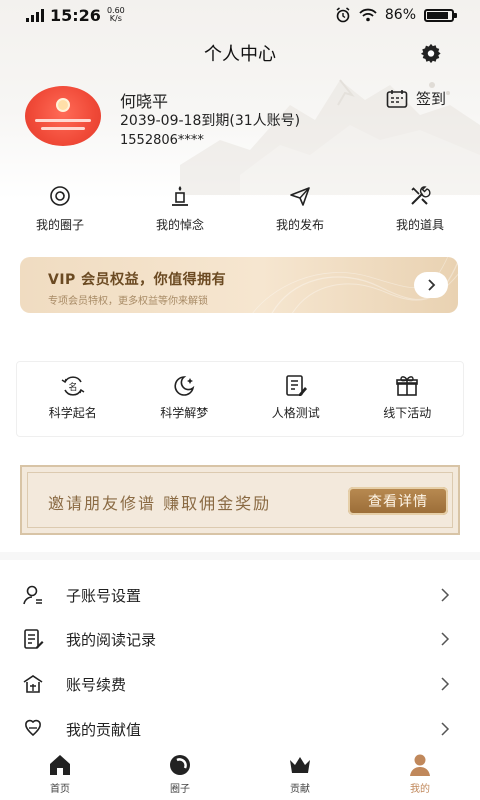 The height and width of the screenshot is (800, 480). Describe the element at coordinates (400, 15) in the screenshot. I see `battery-percent: 86%` at that location.